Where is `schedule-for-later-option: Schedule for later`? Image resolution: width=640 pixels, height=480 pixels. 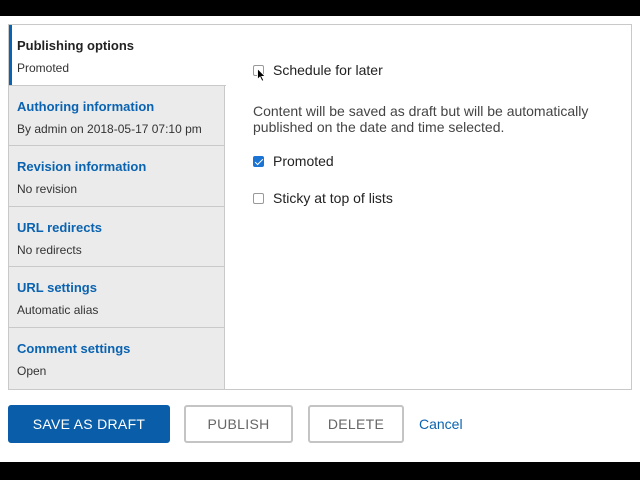 schedule-for-later-option: Schedule for later is located at coordinates (318, 72).